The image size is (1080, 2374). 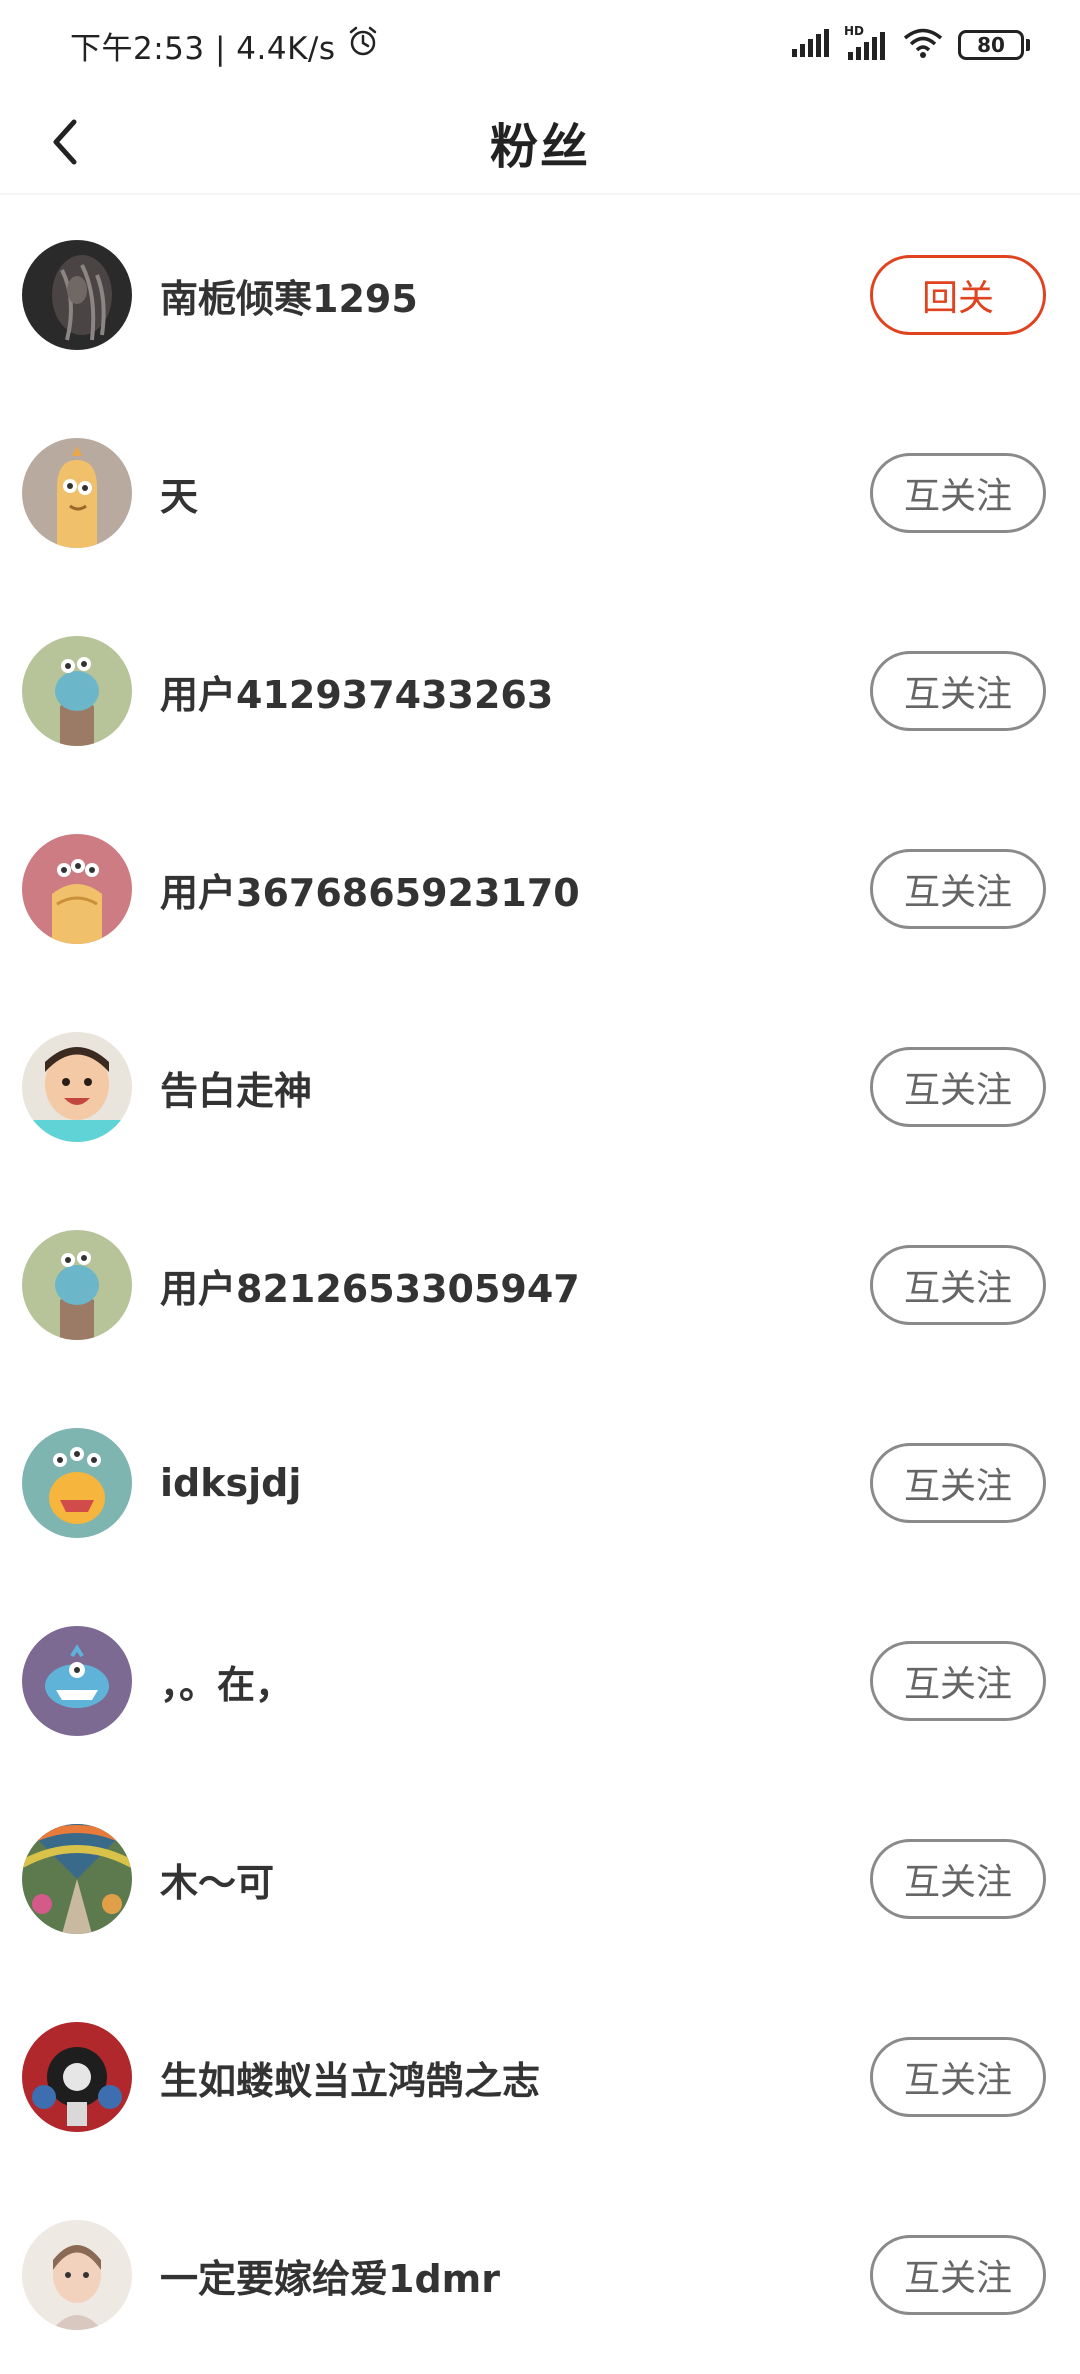 I want to click on fan-name: 用户3676865923170, so click(x=370, y=892).